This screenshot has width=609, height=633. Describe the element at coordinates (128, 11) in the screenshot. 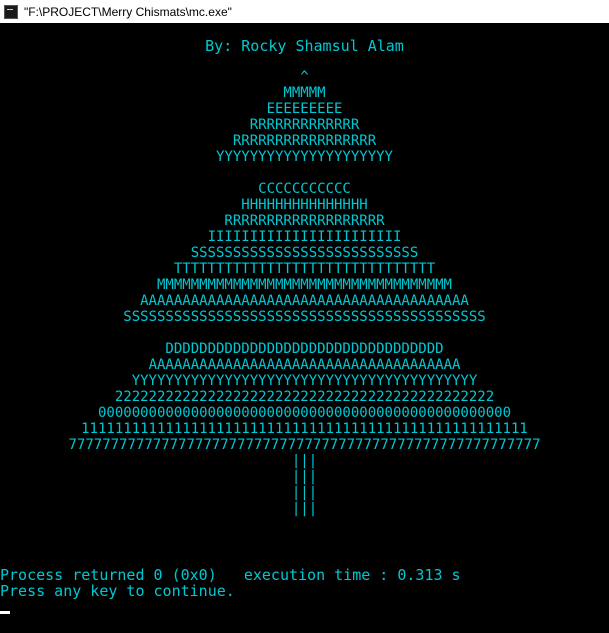

I see `window-title: "F:\PROJECT\Merry Chismats\mc.exe"` at that location.